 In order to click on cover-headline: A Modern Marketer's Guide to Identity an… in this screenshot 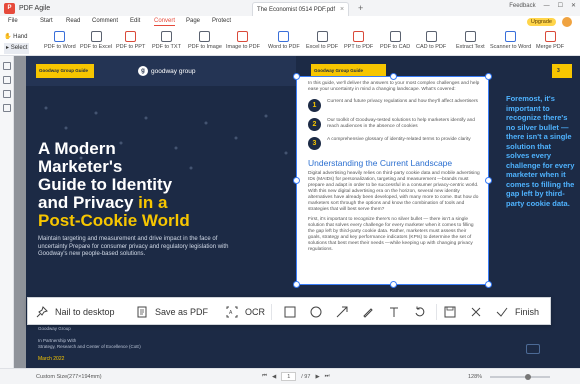, I will do `click(114, 184)`.